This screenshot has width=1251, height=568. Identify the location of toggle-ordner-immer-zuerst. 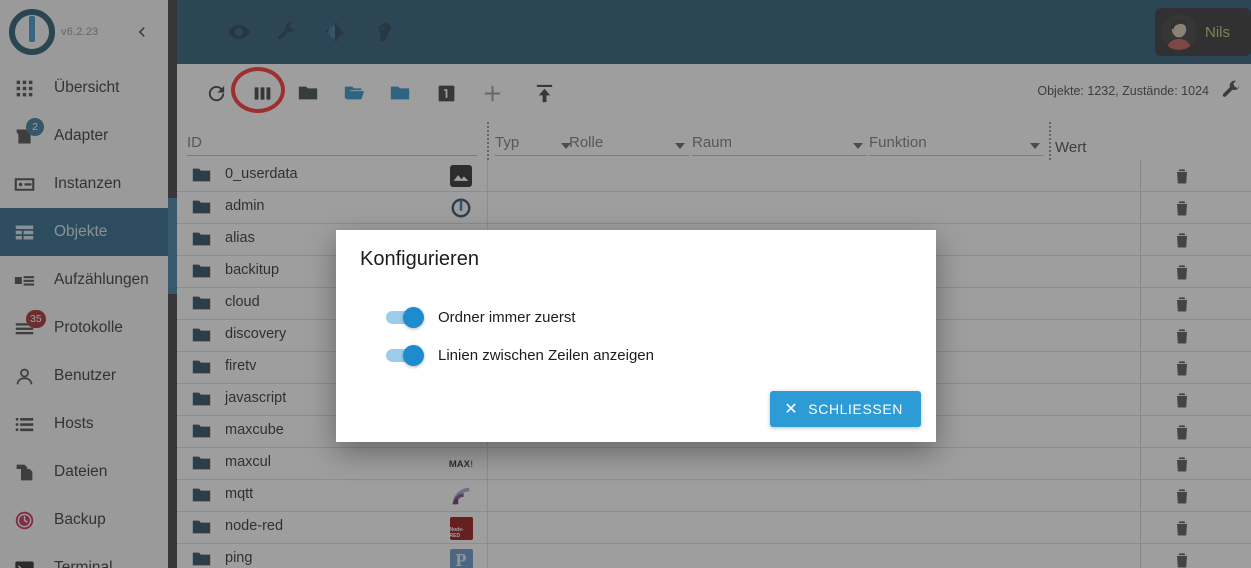
(406, 317).